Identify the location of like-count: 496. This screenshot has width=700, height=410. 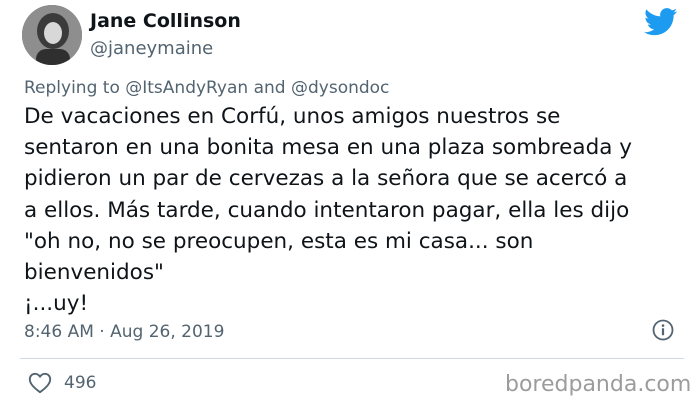
(80, 383).